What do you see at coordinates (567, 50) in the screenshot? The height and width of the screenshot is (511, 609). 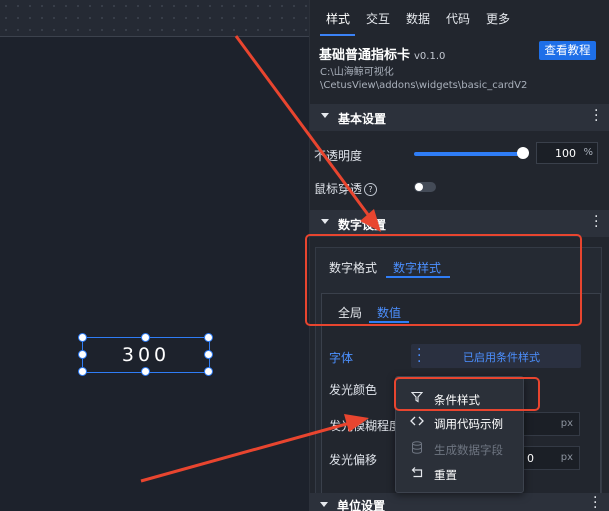 I see `docs-button: 查看教程` at bounding box center [567, 50].